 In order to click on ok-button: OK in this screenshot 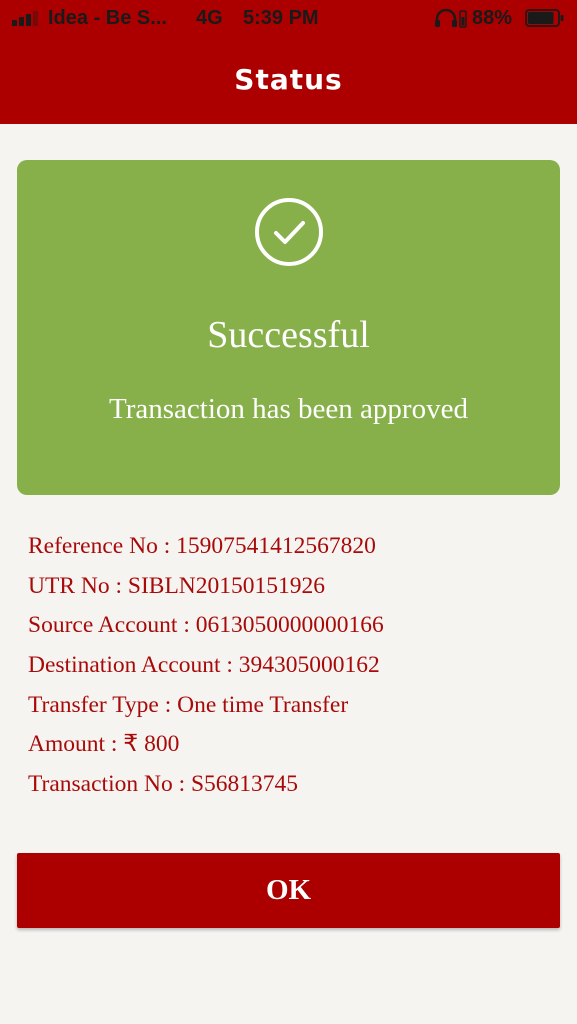, I will do `click(288, 890)`.